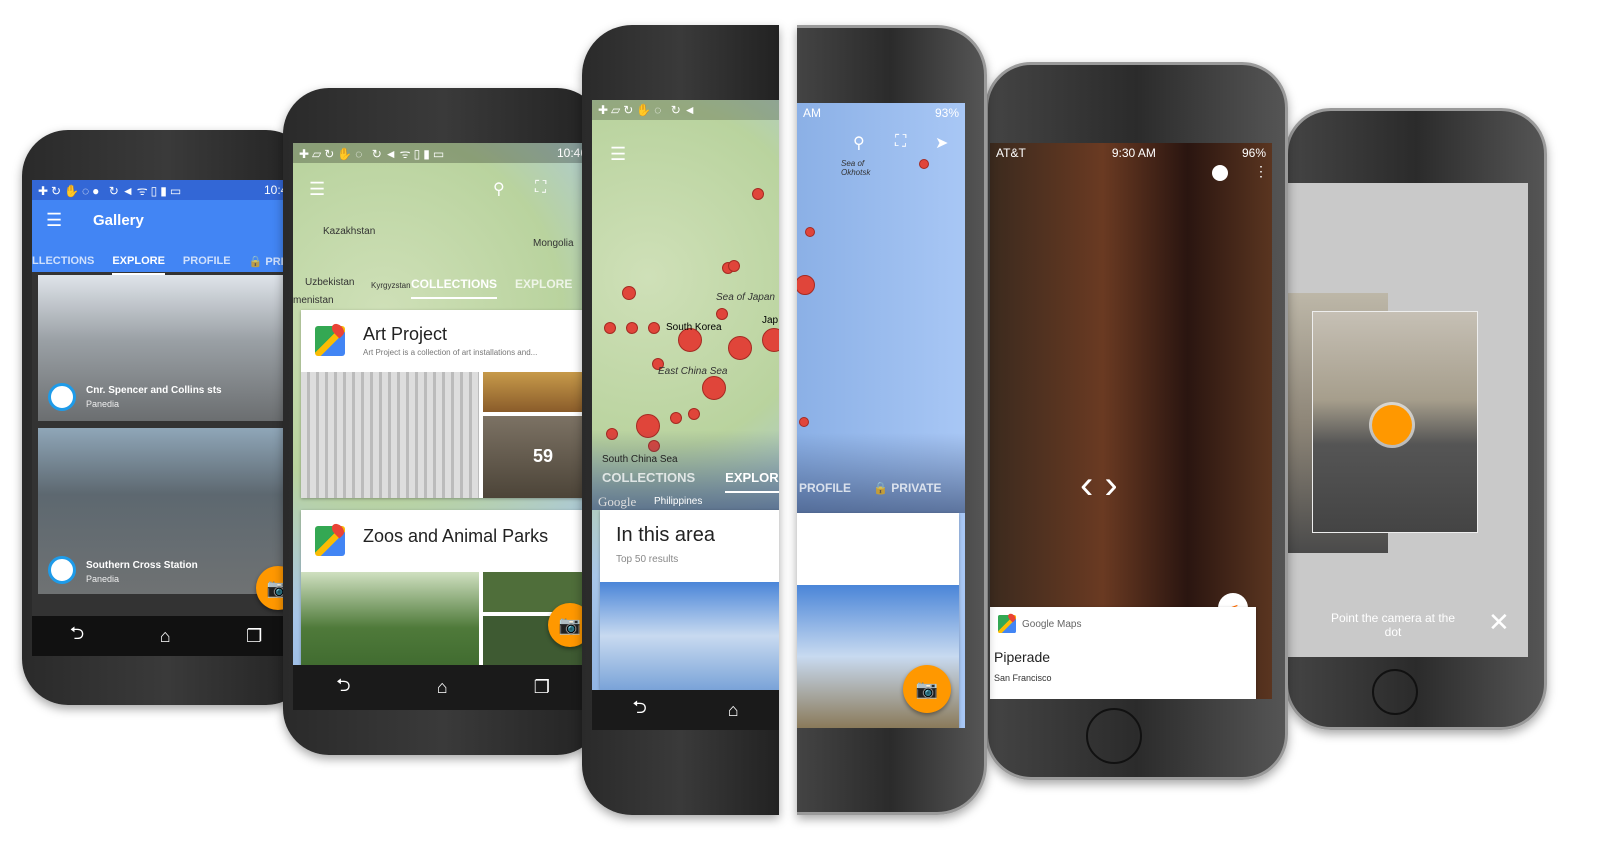 The width and height of the screenshot is (1600, 854). What do you see at coordinates (103, 404) in the screenshot?
I see `item-author: Panedia` at bounding box center [103, 404].